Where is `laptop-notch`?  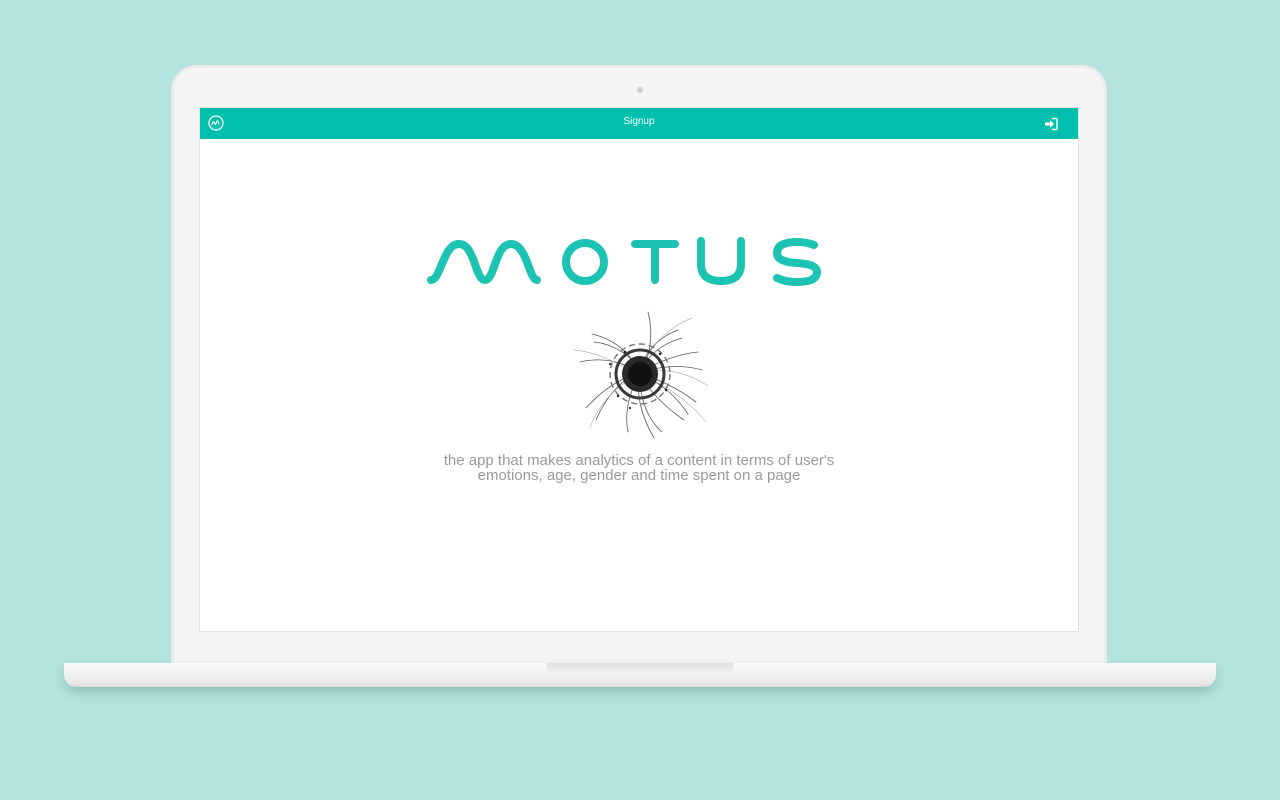 laptop-notch is located at coordinates (640, 669).